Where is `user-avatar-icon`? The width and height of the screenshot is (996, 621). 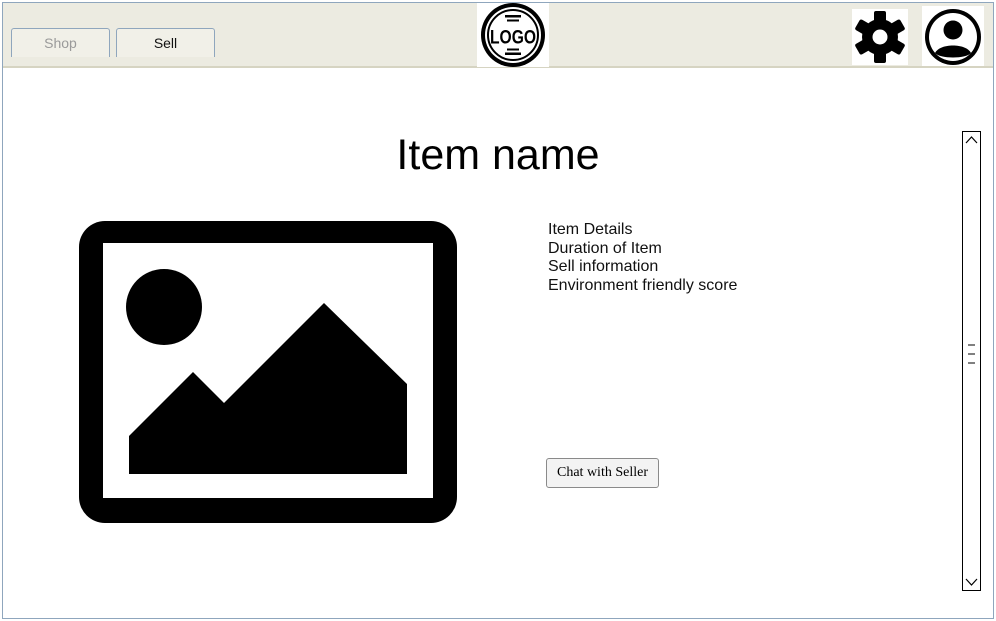 user-avatar-icon is located at coordinates (953, 36).